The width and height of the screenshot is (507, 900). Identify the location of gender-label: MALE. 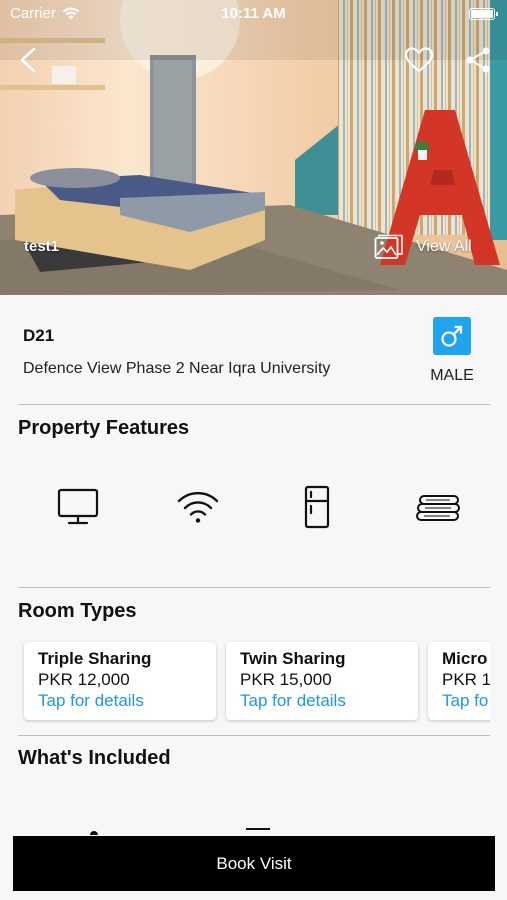
(452, 375).